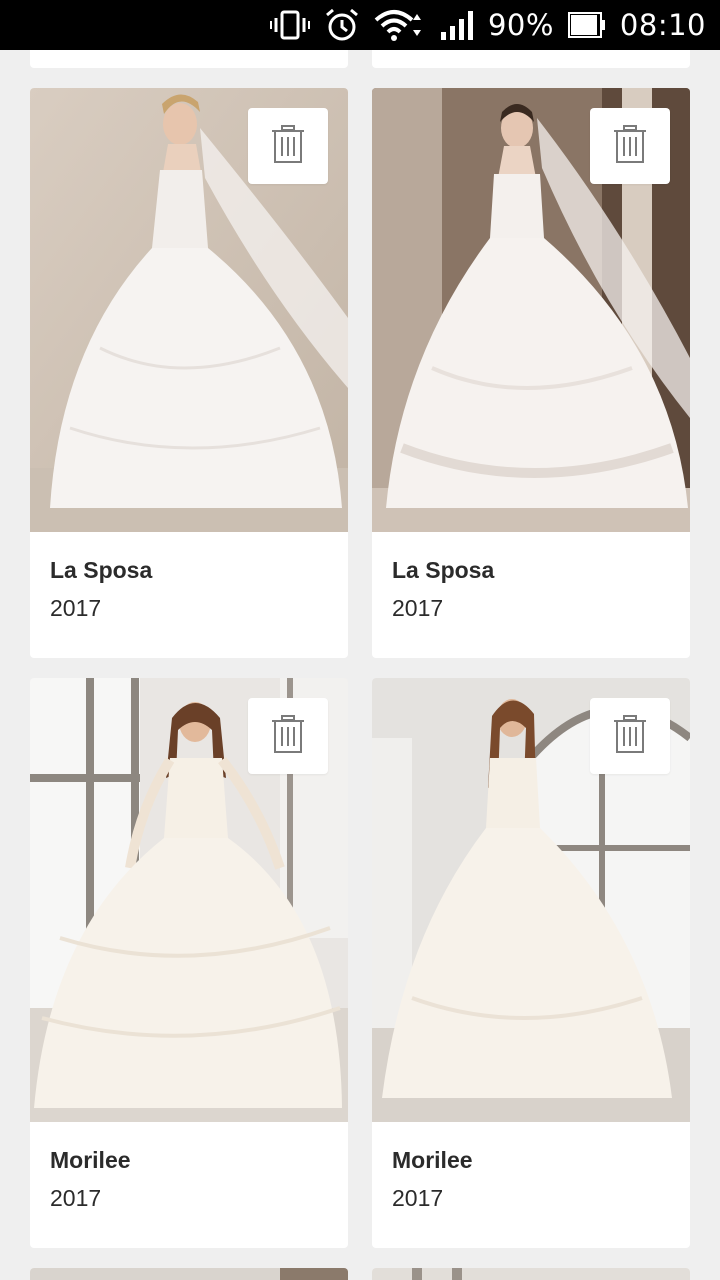 This screenshot has width=720, height=1280. Describe the element at coordinates (342, 25) in the screenshot. I see `alarm-icon` at that location.